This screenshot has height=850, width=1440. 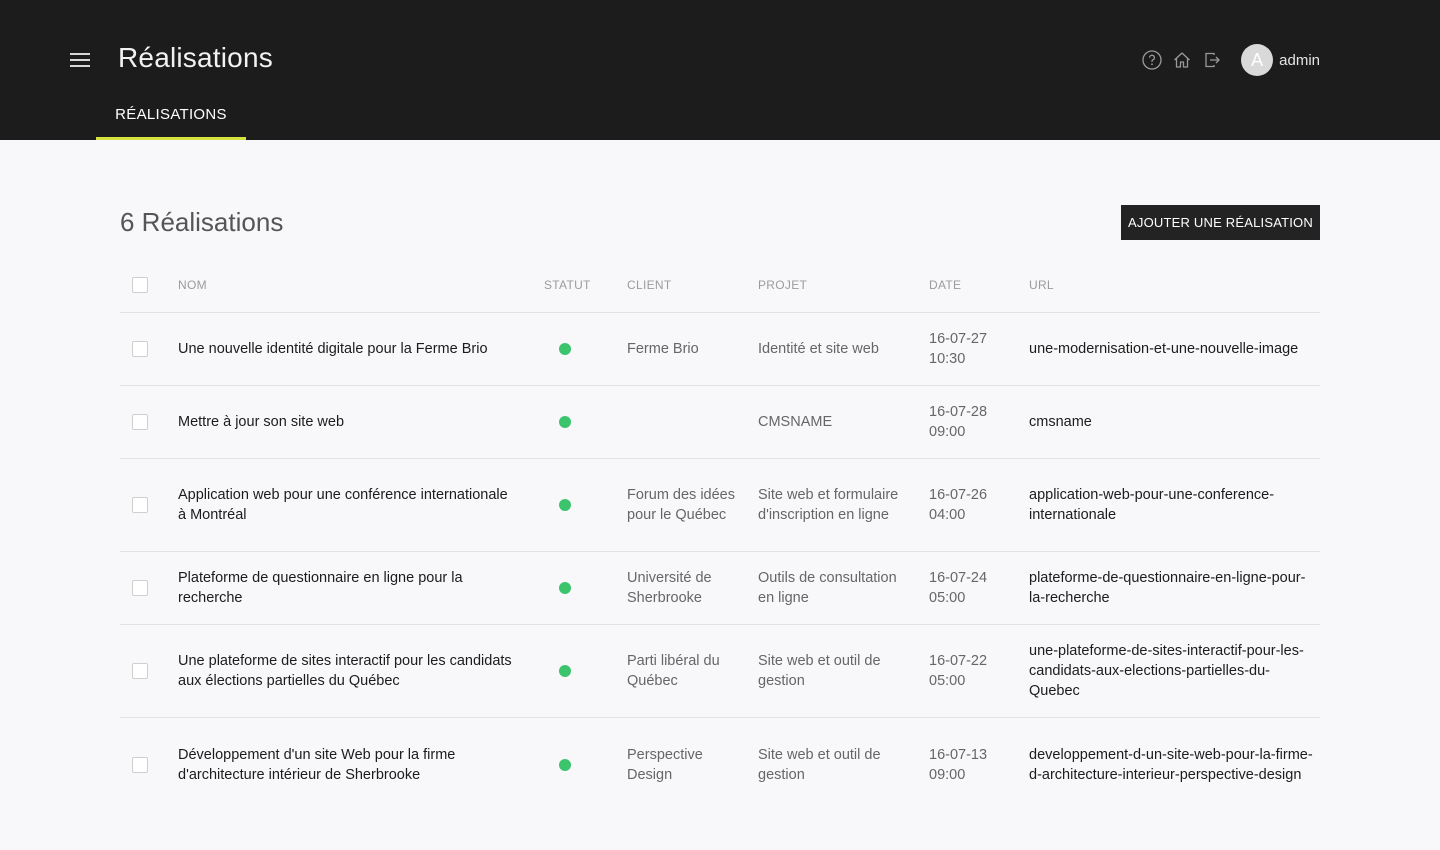 What do you see at coordinates (958, 412) in the screenshot?
I see `row-date-day: 16-07-28` at bounding box center [958, 412].